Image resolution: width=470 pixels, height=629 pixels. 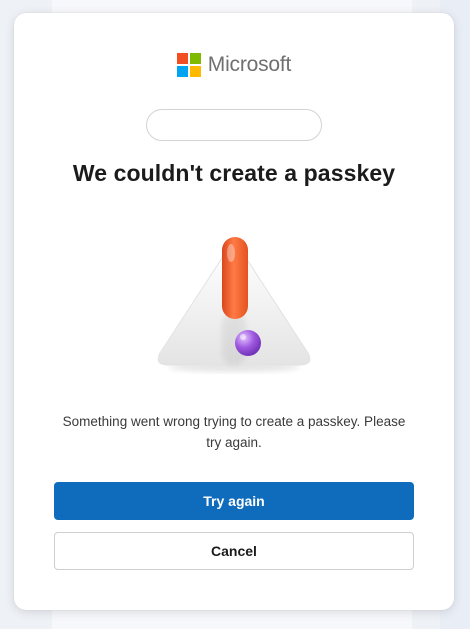 What do you see at coordinates (188, 65) in the screenshot?
I see `microsoft-logo-icon` at bounding box center [188, 65].